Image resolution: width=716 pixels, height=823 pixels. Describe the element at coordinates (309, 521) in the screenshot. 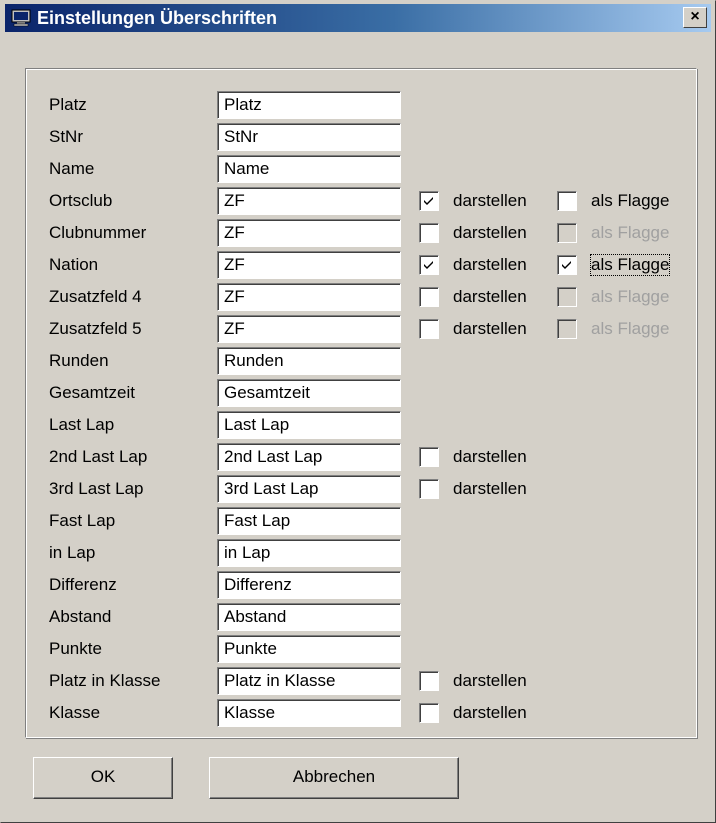

I see `heading-text-field: Fast Lap` at that location.